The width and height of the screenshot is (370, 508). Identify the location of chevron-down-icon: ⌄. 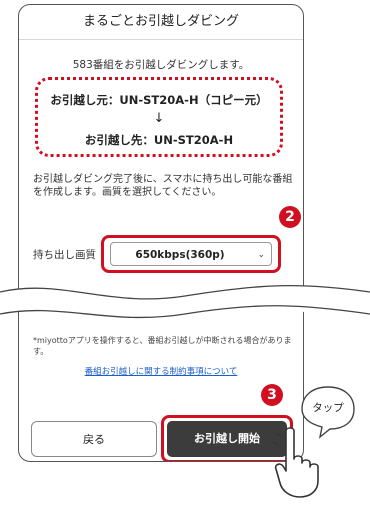
(261, 255).